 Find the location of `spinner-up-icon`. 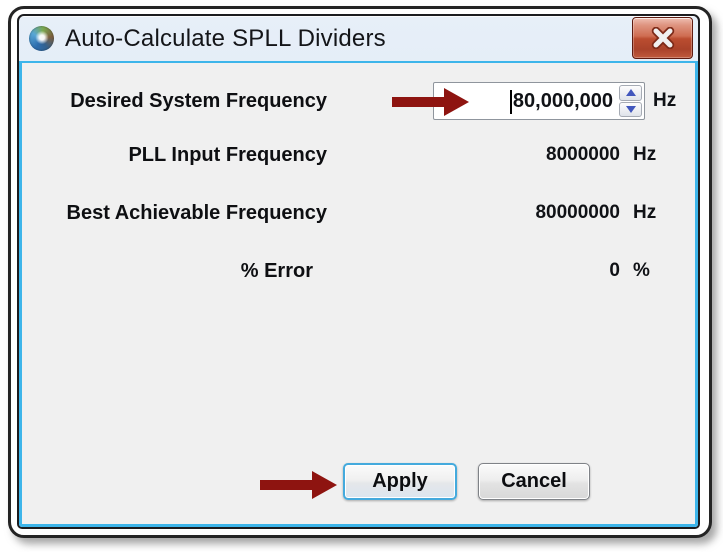

spinner-up-icon is located at coordinates (630, 93).